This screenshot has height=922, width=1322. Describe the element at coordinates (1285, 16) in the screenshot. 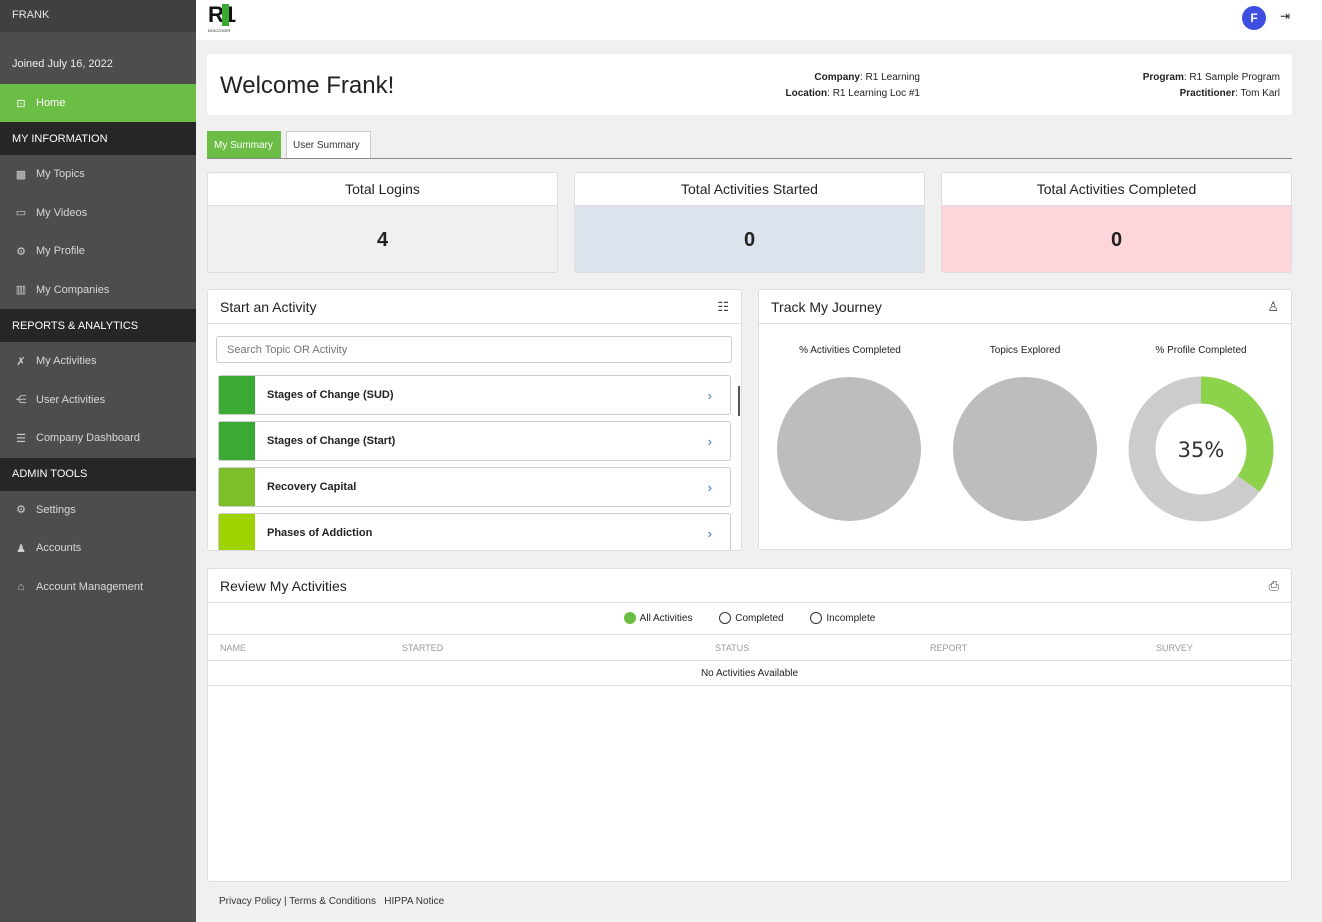

I see `logout-icon: ⇥` at that location.